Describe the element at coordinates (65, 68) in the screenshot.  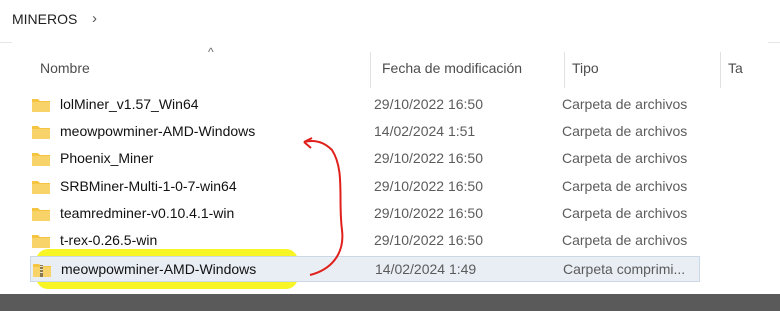
I see `column-header-name: Nombre` at that location.